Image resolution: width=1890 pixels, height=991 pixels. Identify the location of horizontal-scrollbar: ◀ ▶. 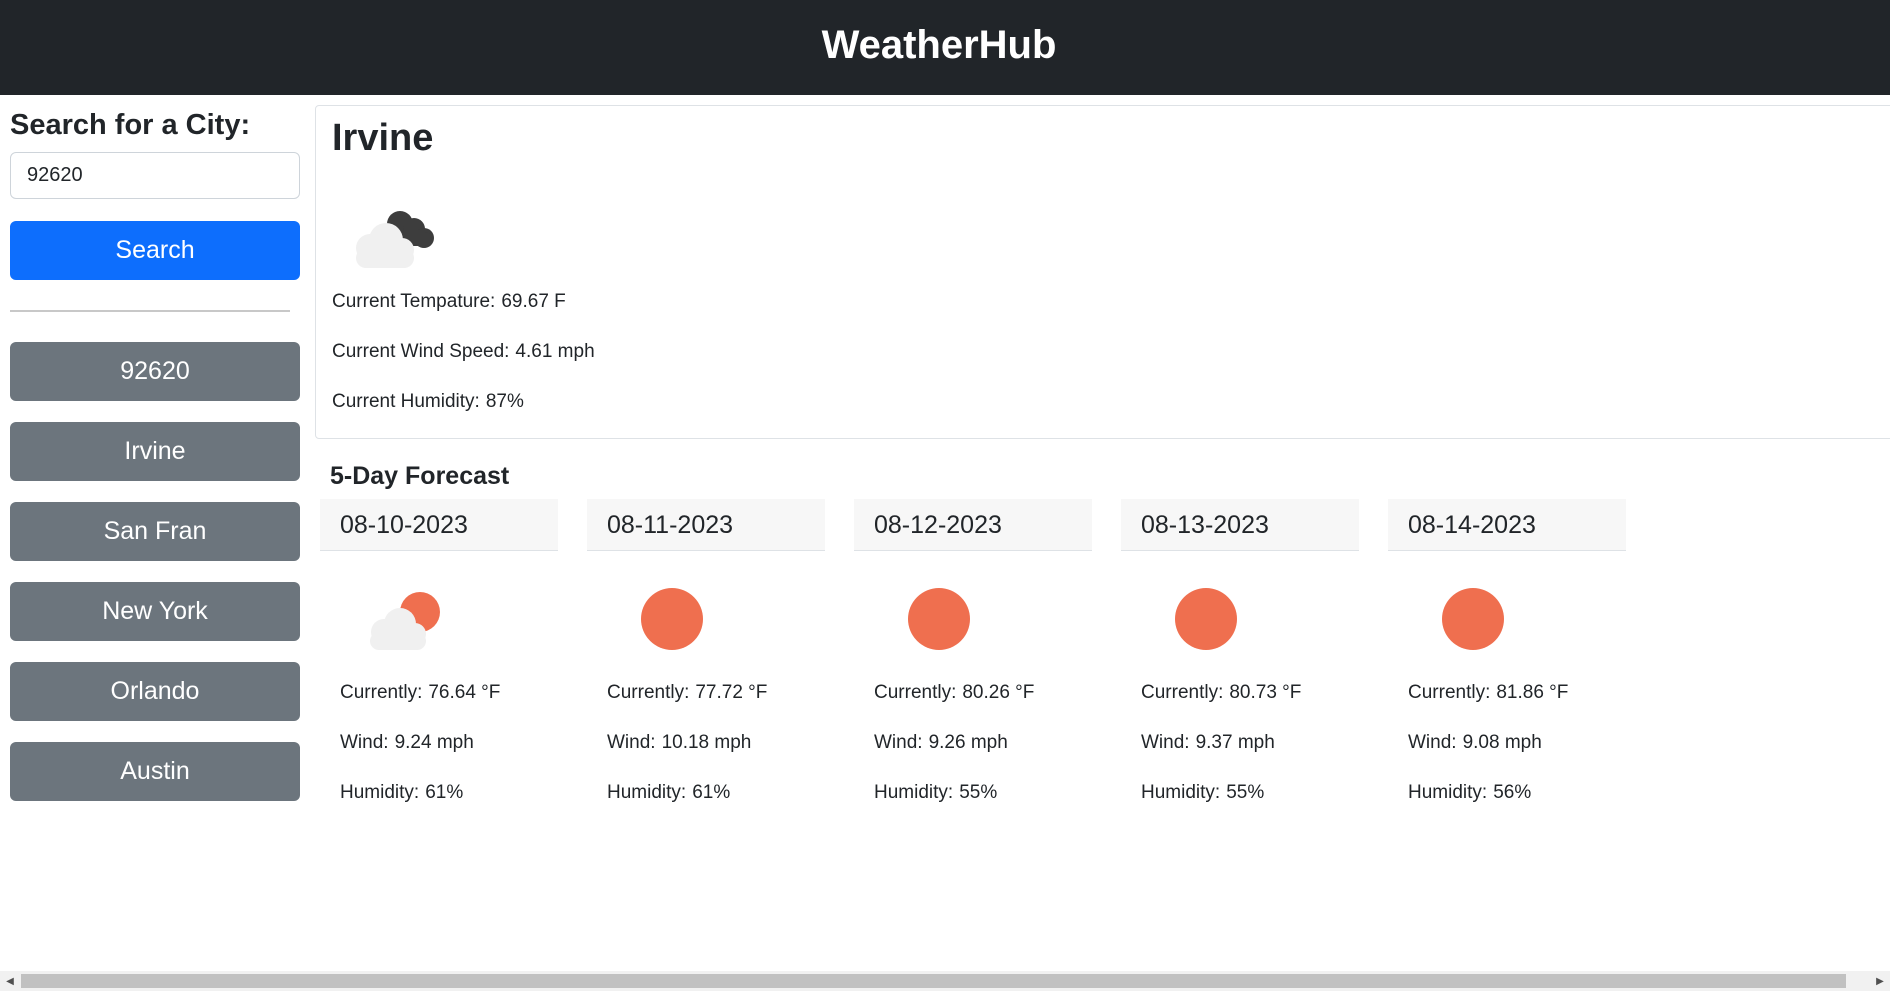
(945, 981).